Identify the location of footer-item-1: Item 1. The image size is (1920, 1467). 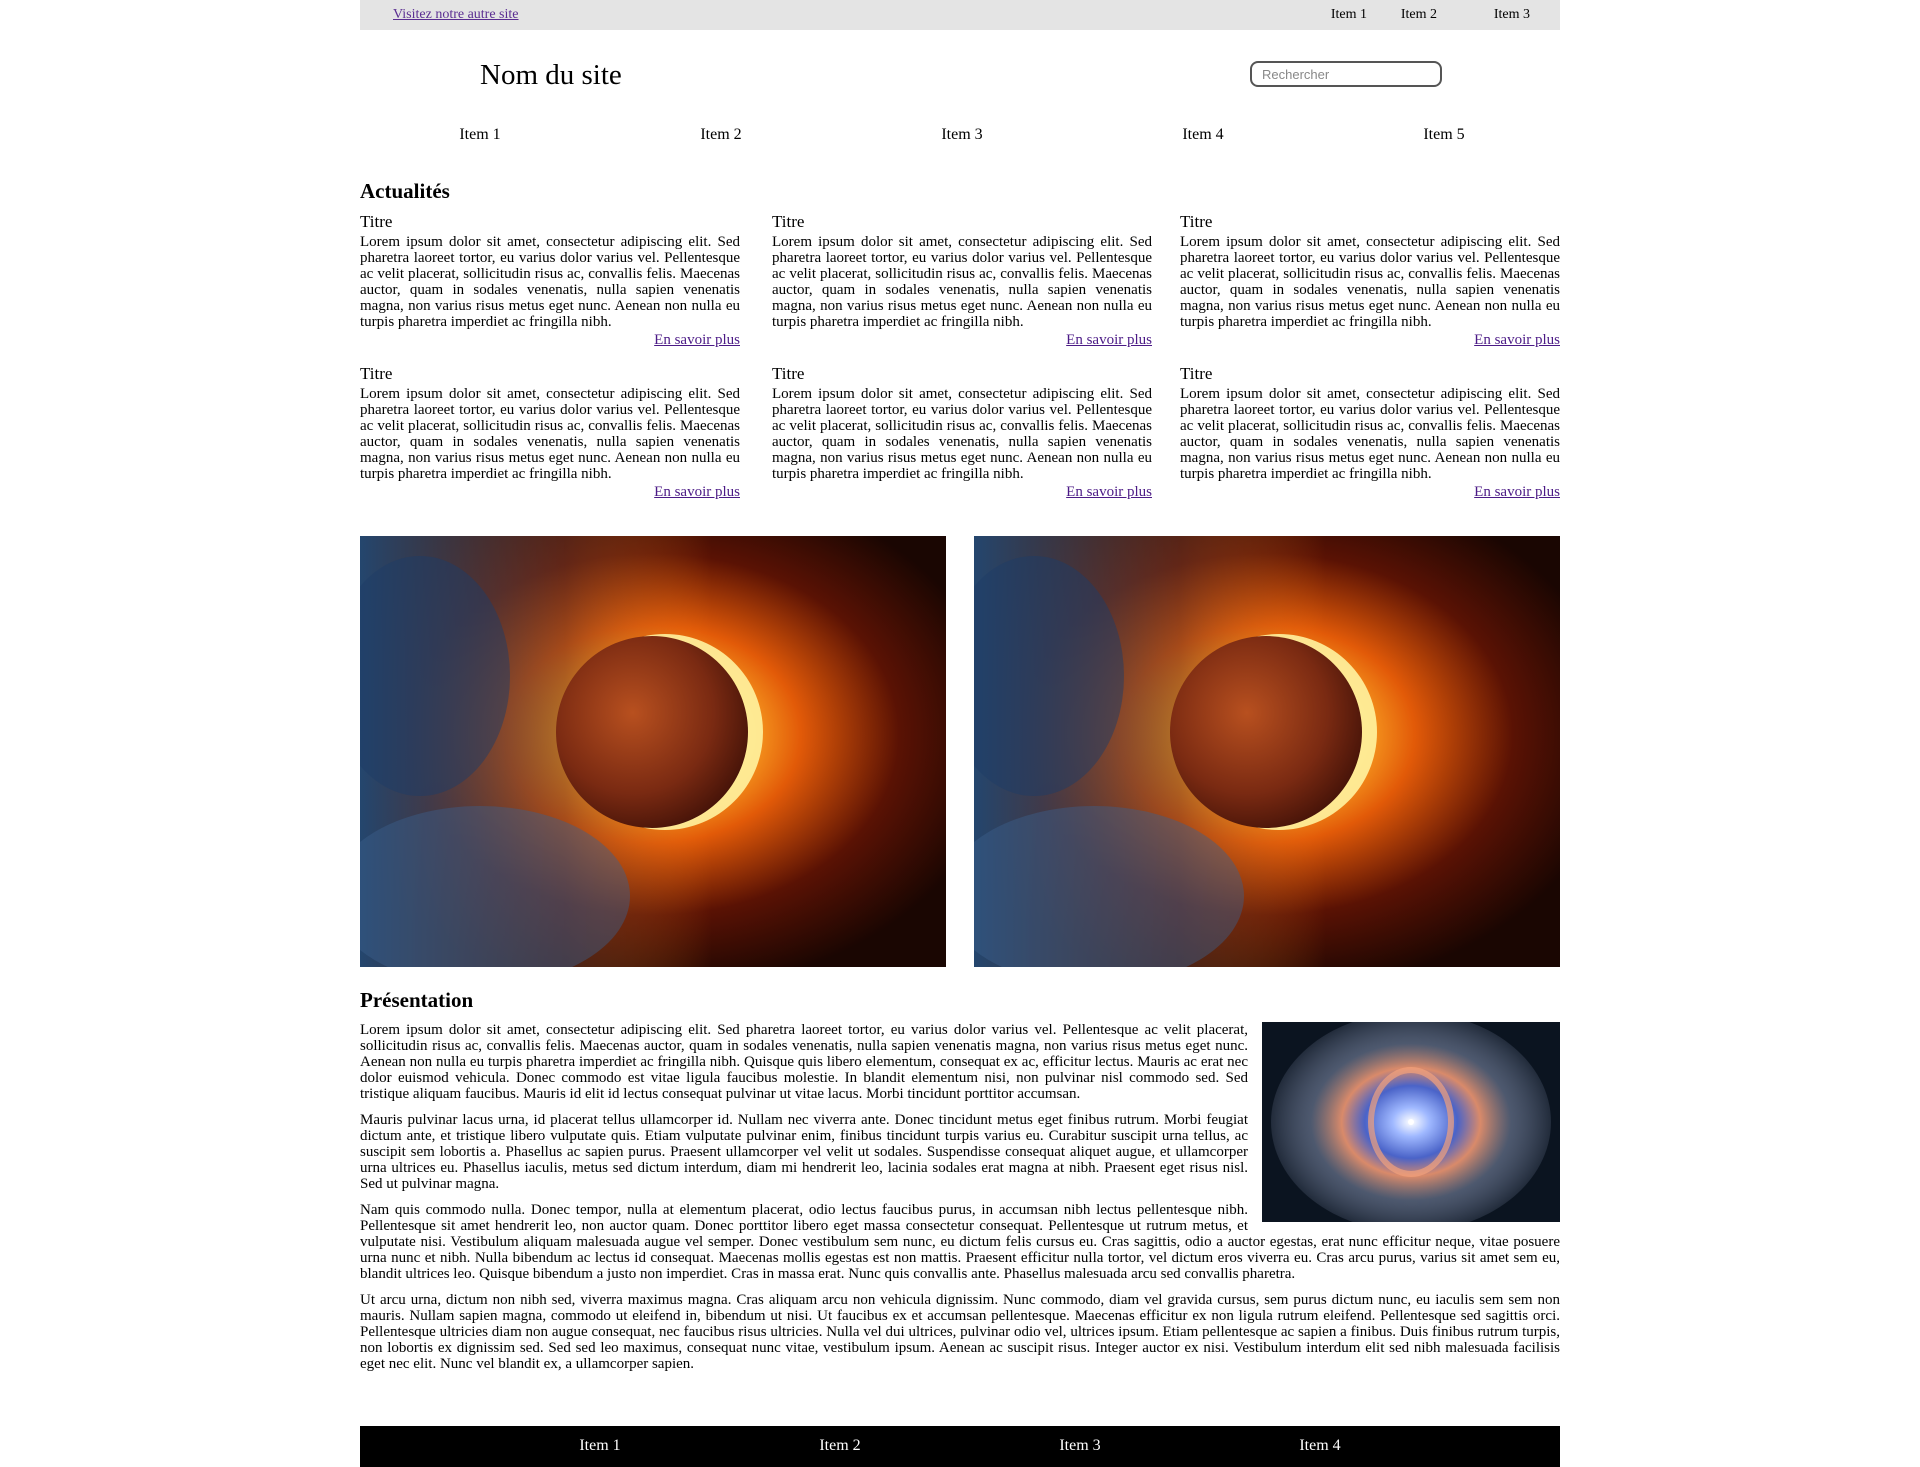
(599, 1446).